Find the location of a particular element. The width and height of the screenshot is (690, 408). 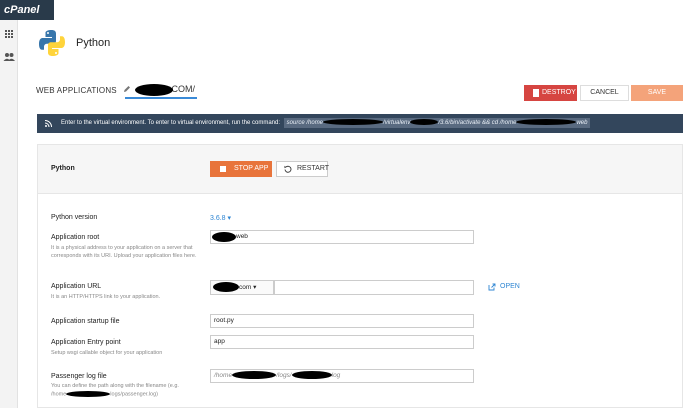

stop-app-label: STOP APP is located at coordinates (251, 168).